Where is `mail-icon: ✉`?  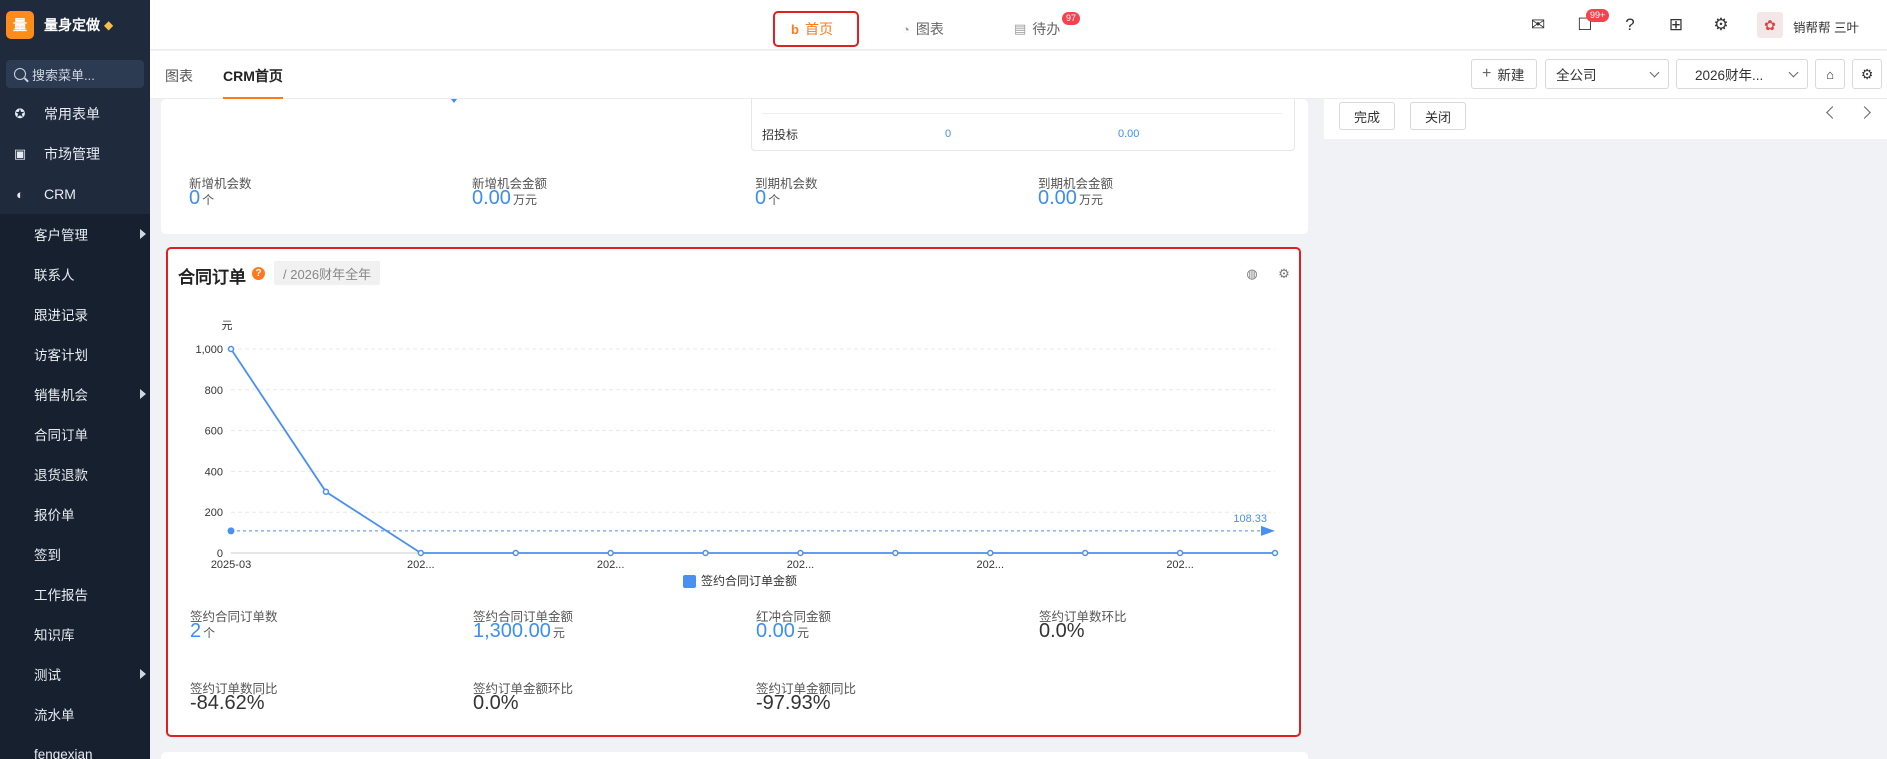
mail-icon: ✉ is located at coordinates (1538, 25).